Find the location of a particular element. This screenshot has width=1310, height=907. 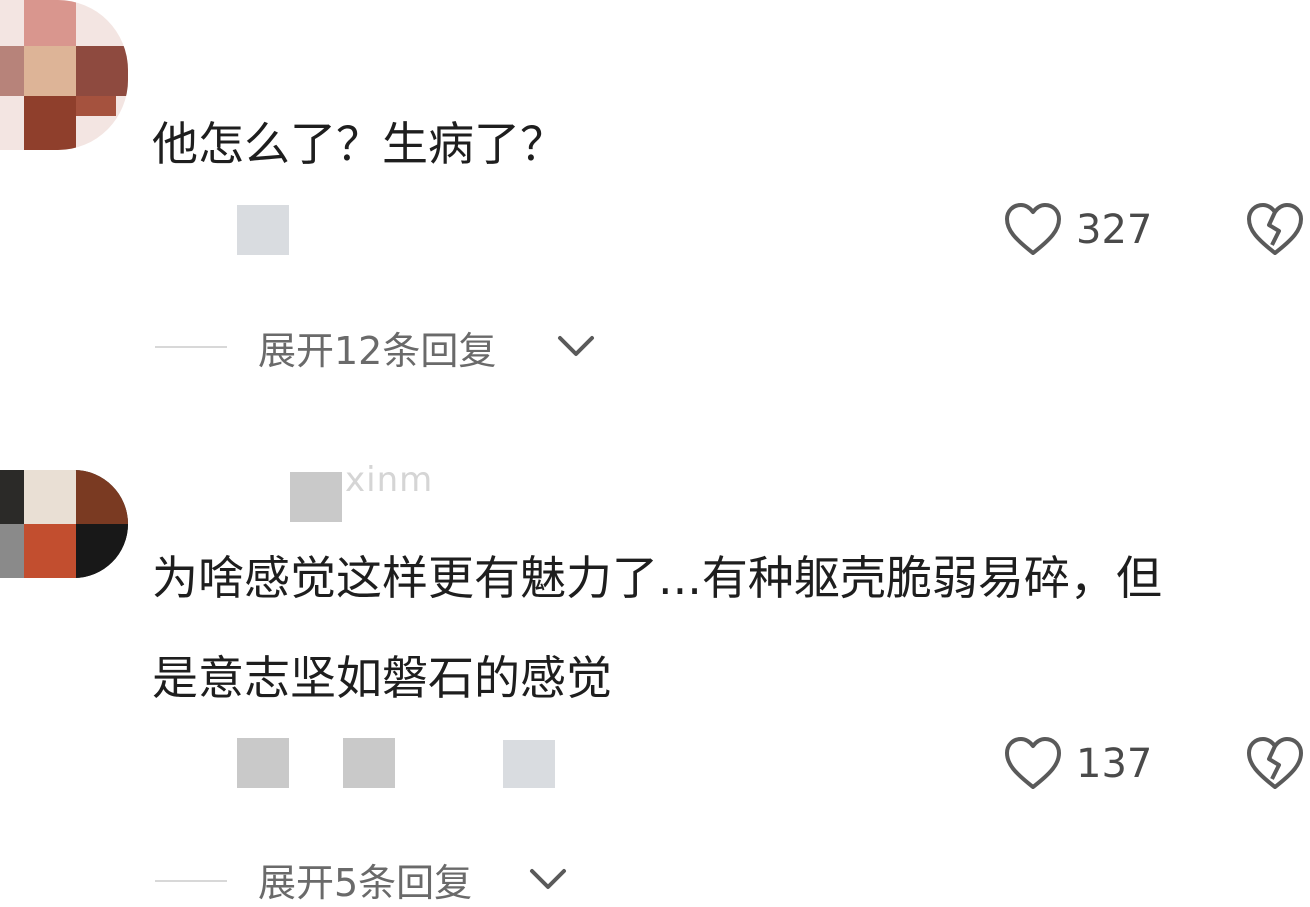

username: xinm is located at coordinates (389, 480).